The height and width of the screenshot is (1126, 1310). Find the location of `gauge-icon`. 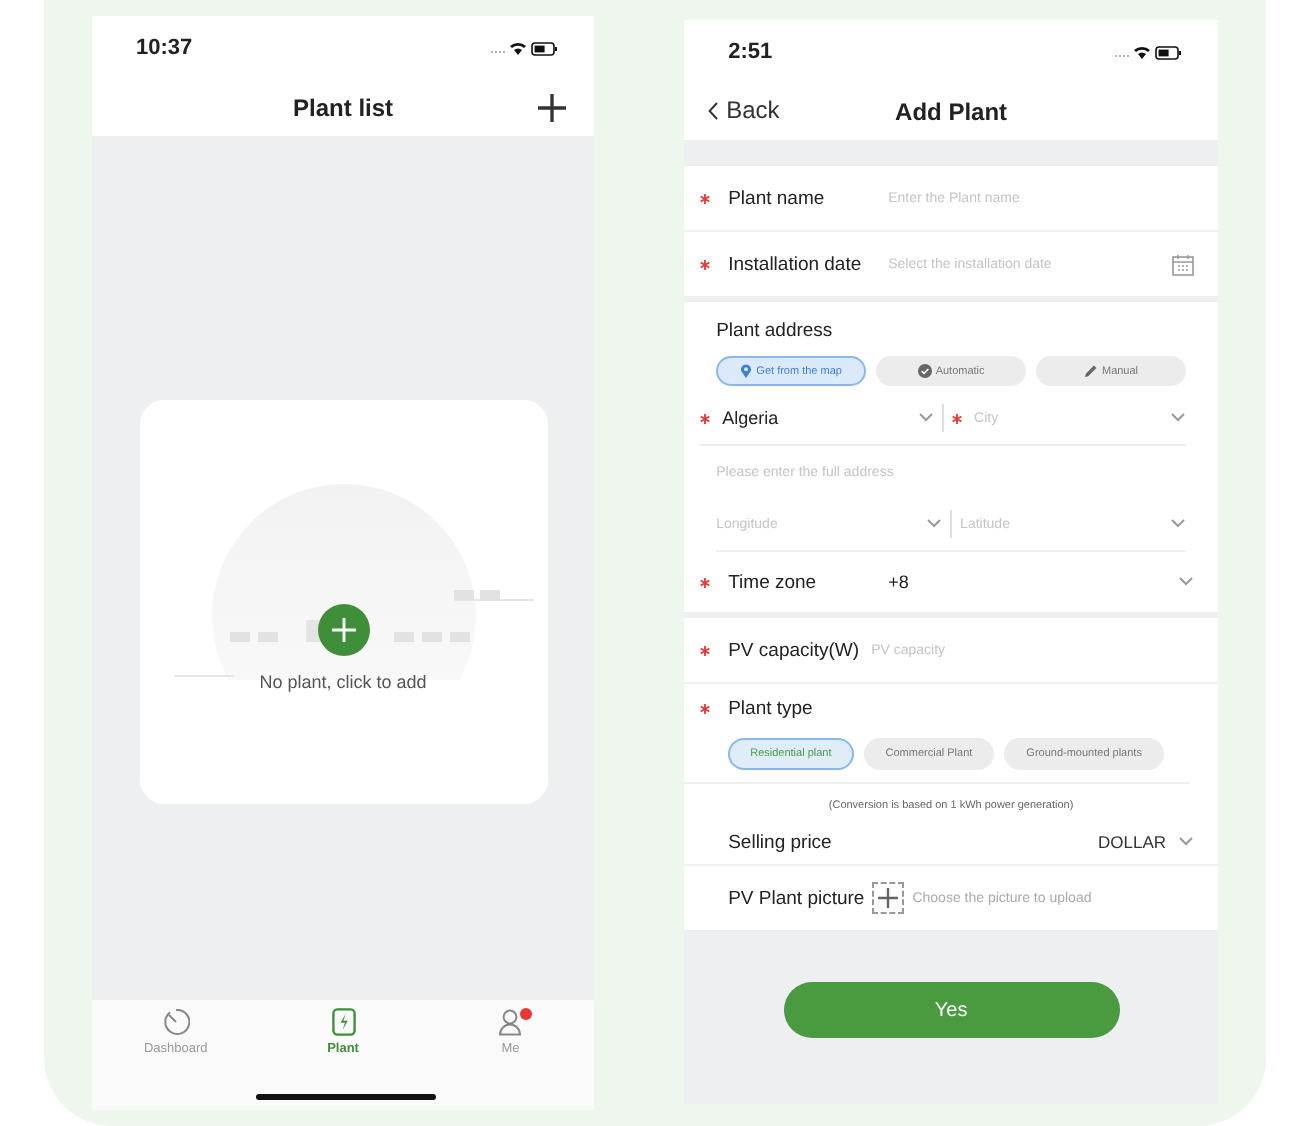

gauge-icon is located at coordinates (175, 1022).